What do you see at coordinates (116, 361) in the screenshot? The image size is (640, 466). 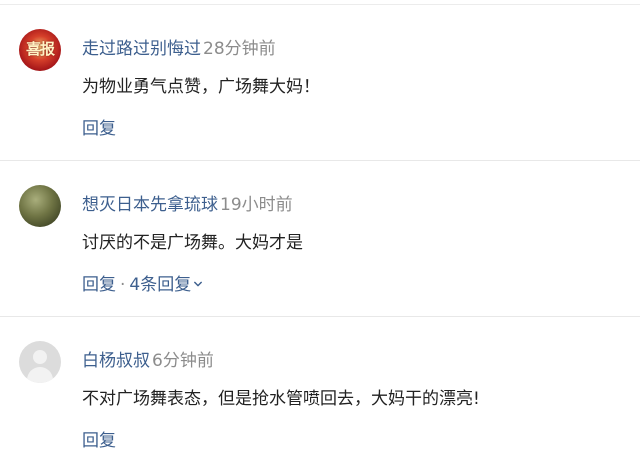 I see `comment-username: 白杨叔叔` at bounding box center [116, 361].